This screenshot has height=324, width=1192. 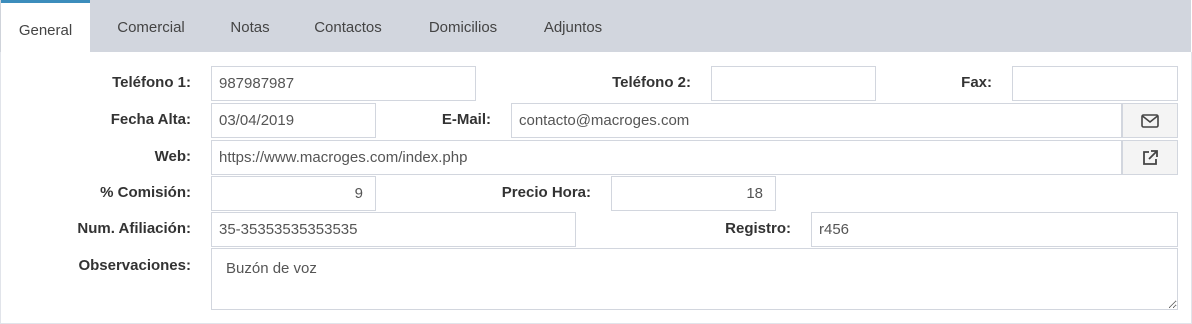 I want to click on telefono1-label: Teléfono 1:, so click(x=151, y=82).